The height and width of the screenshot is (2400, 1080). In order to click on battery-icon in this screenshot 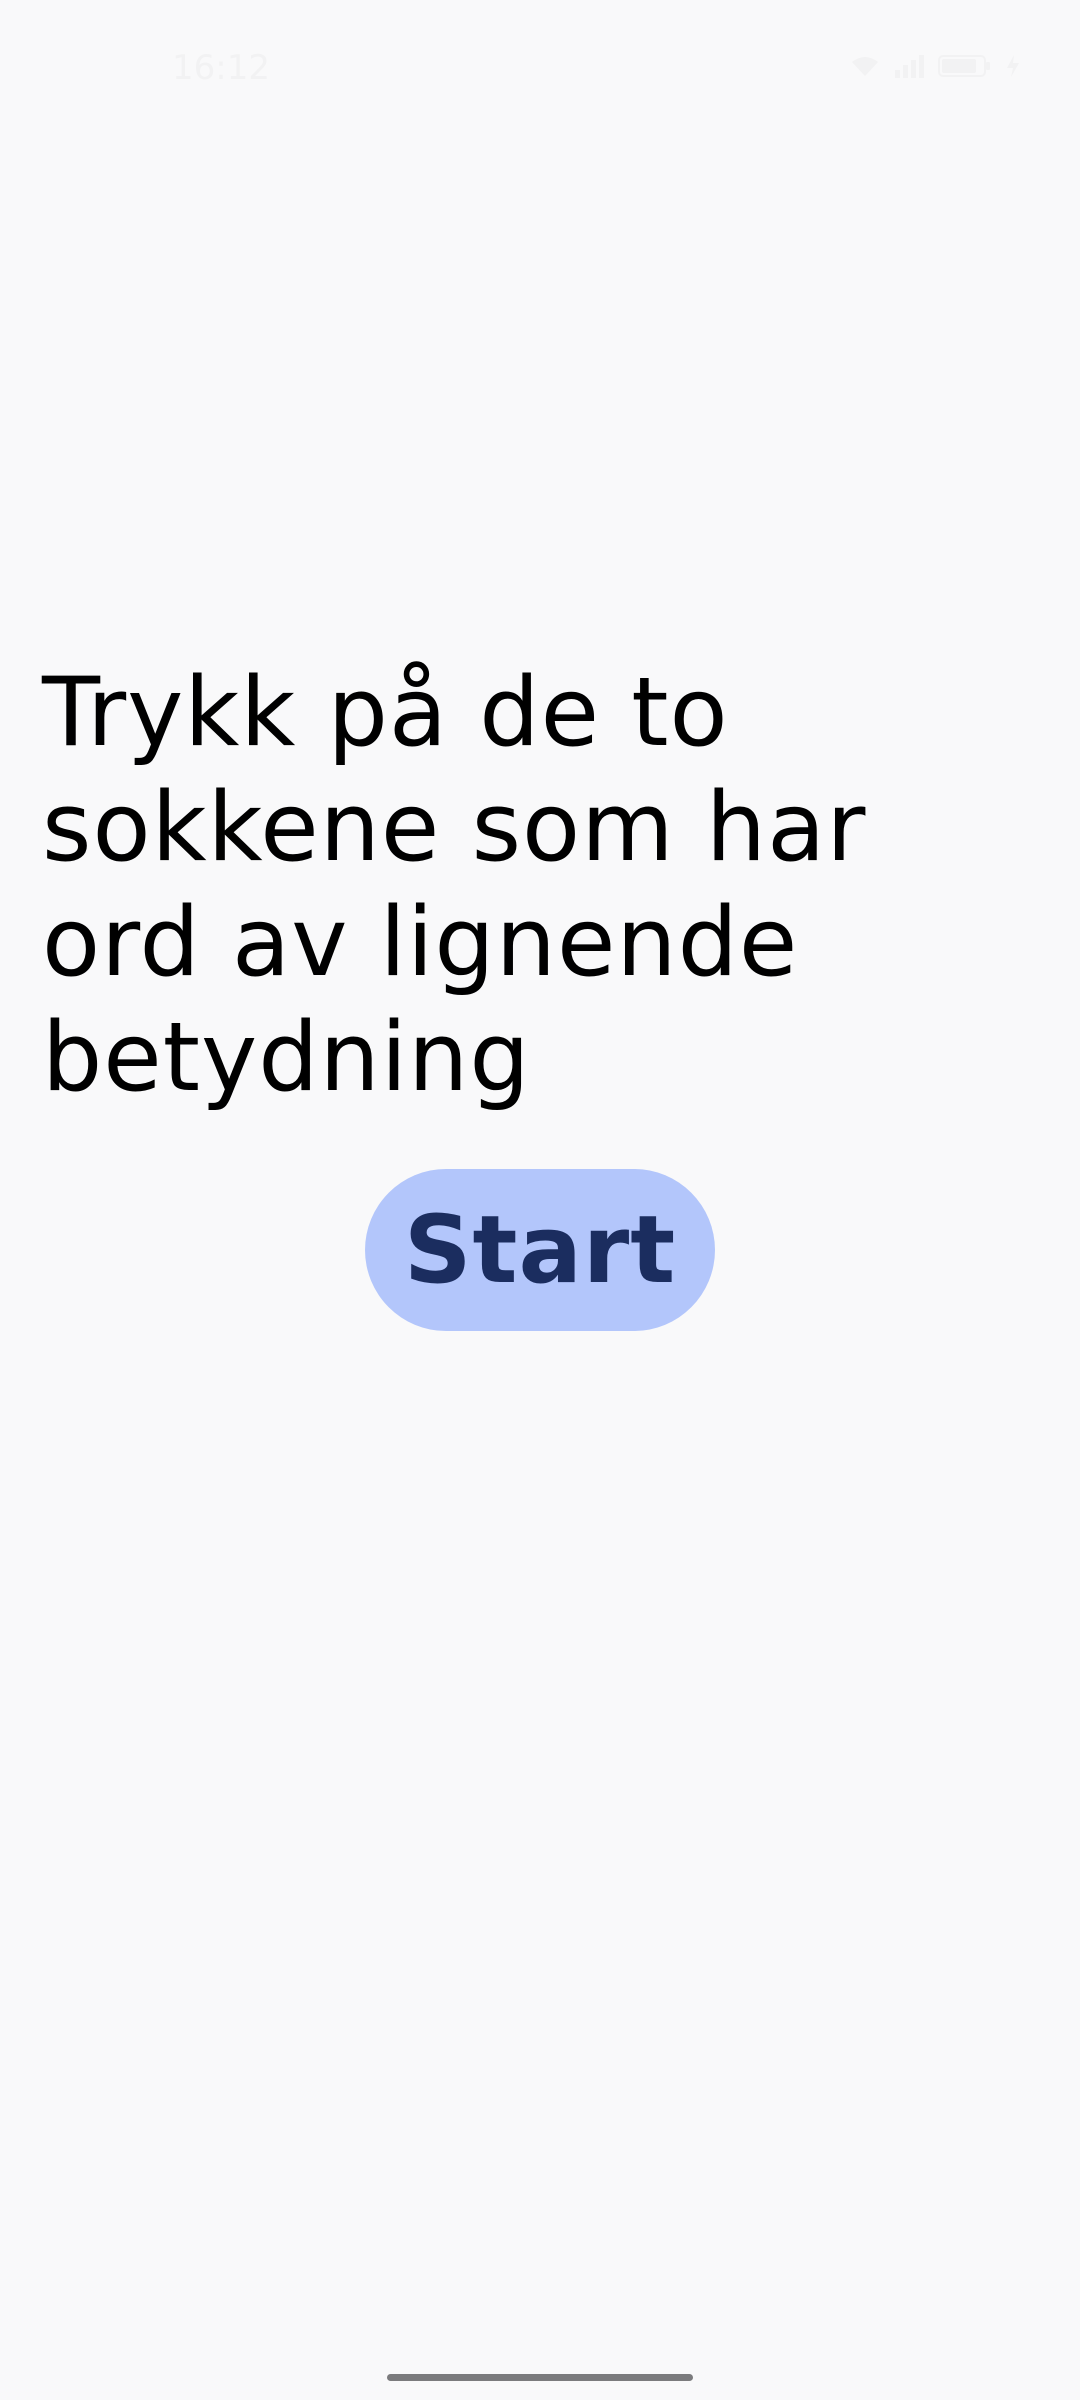, I will do `click(965, 66)`.